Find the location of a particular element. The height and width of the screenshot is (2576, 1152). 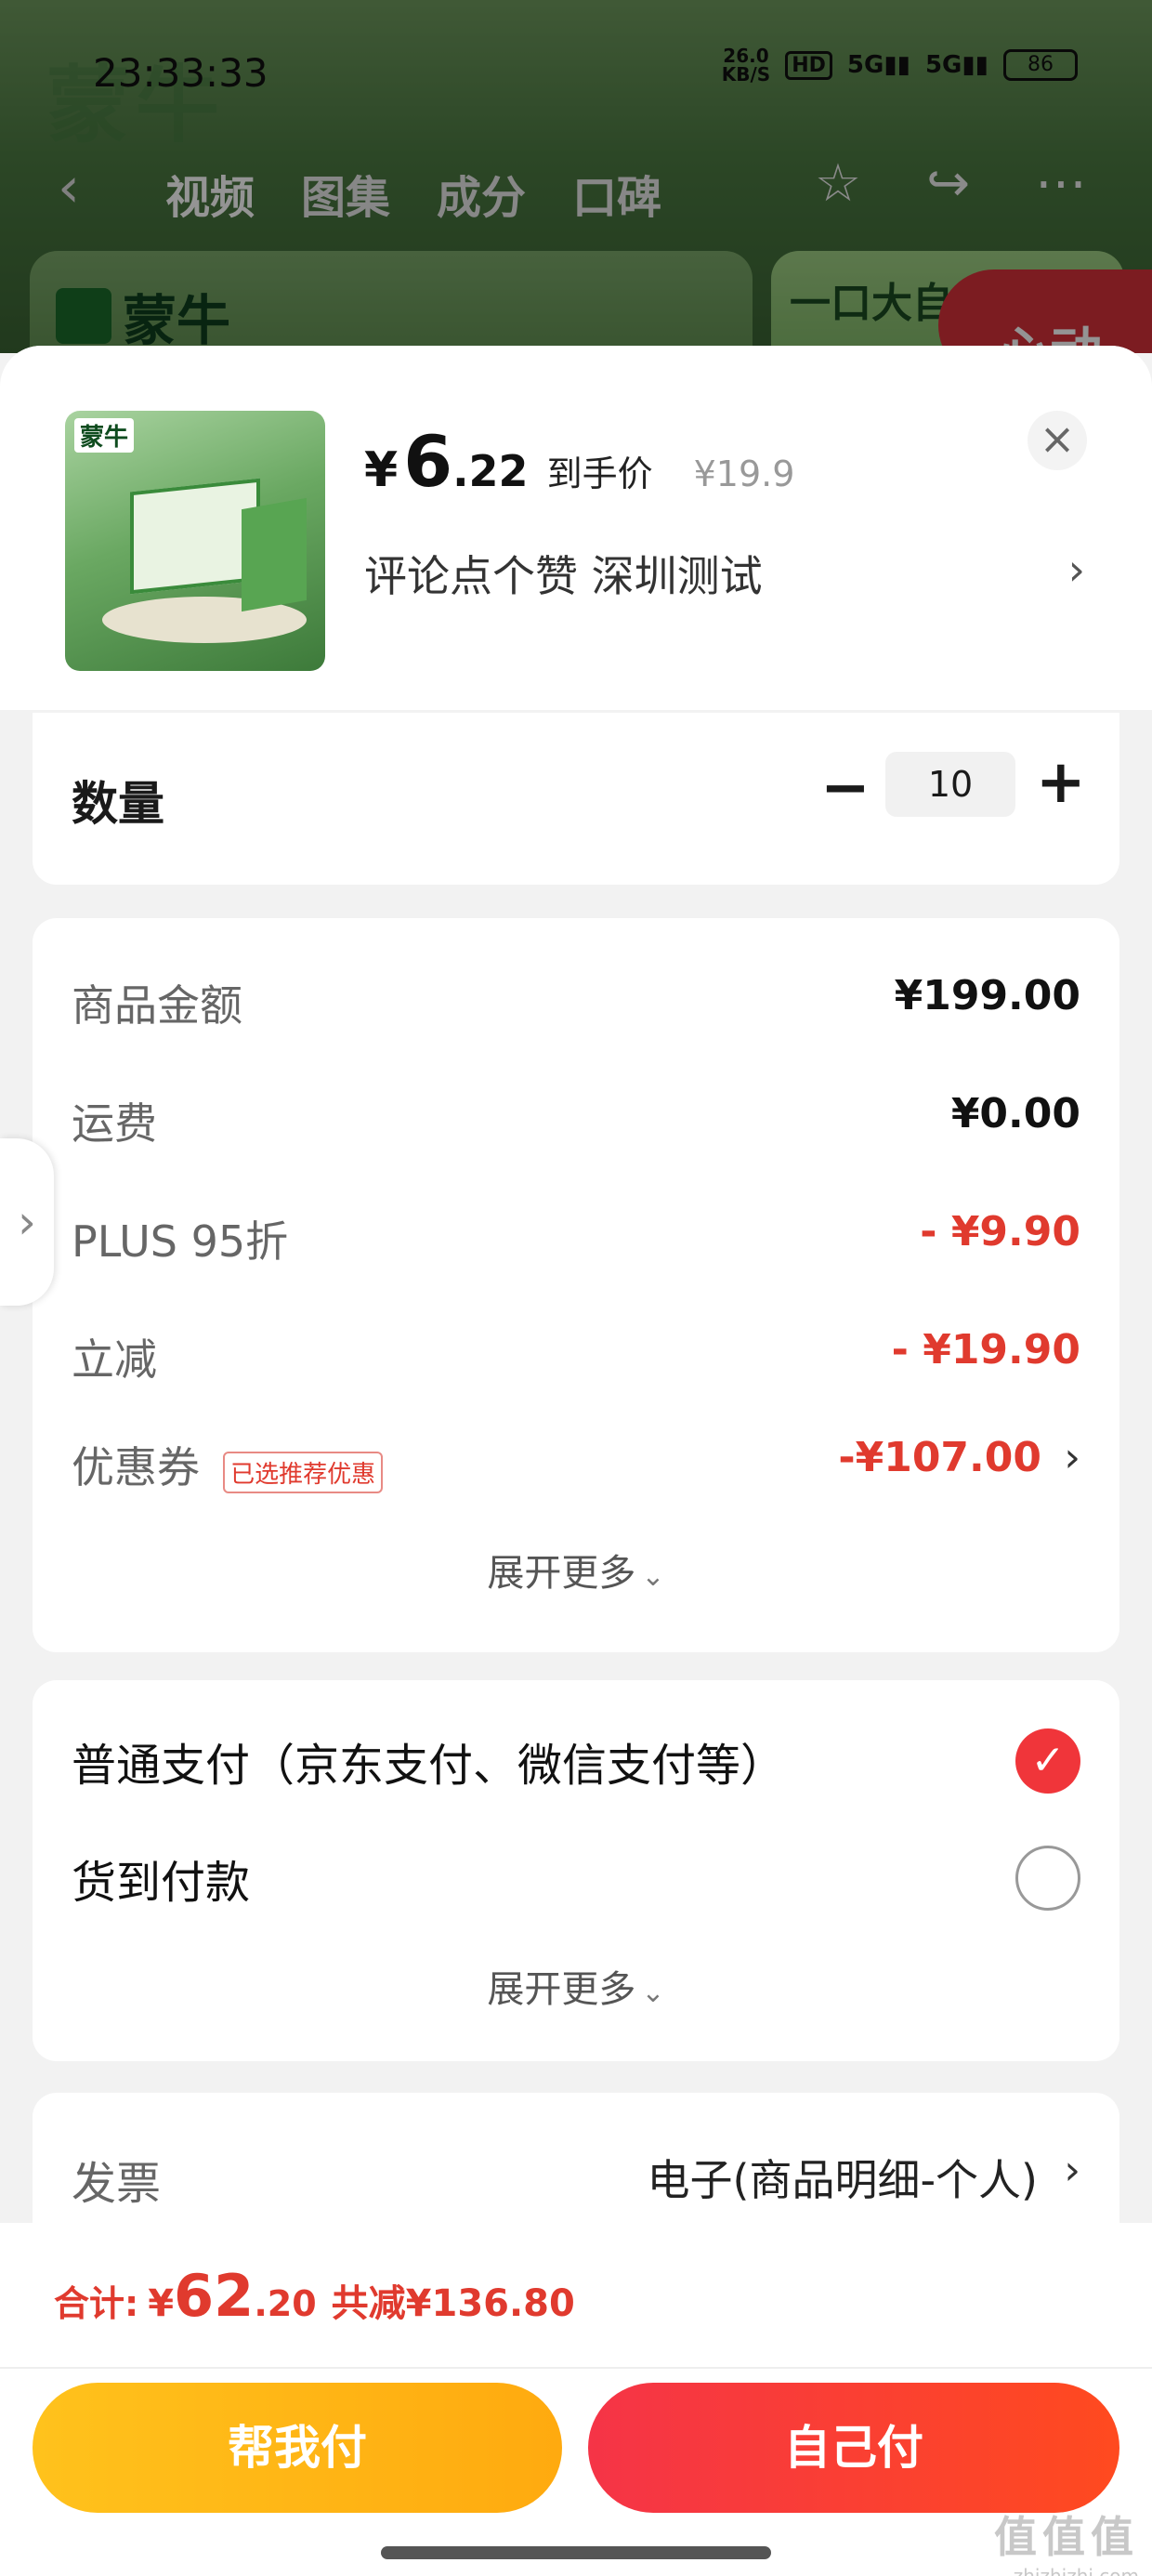

fee-row-instant-discount: 立减 - ¥19.90 is located at coordinates (576, 1358).